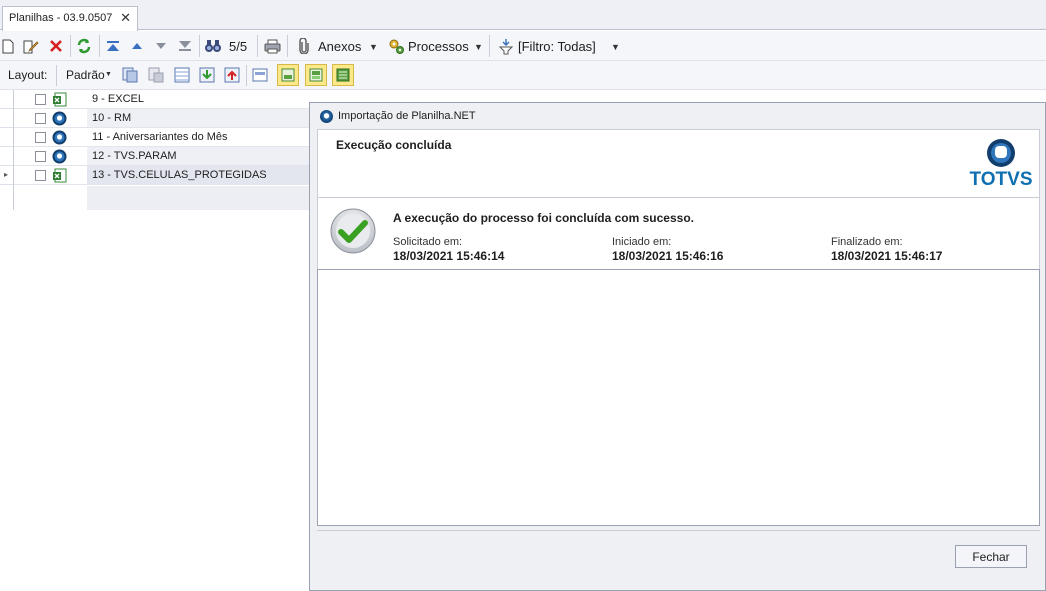 Image resolution: width=1046 pixels, height=591 pixels. I want to click on first-record-icon, so click(113, 46).